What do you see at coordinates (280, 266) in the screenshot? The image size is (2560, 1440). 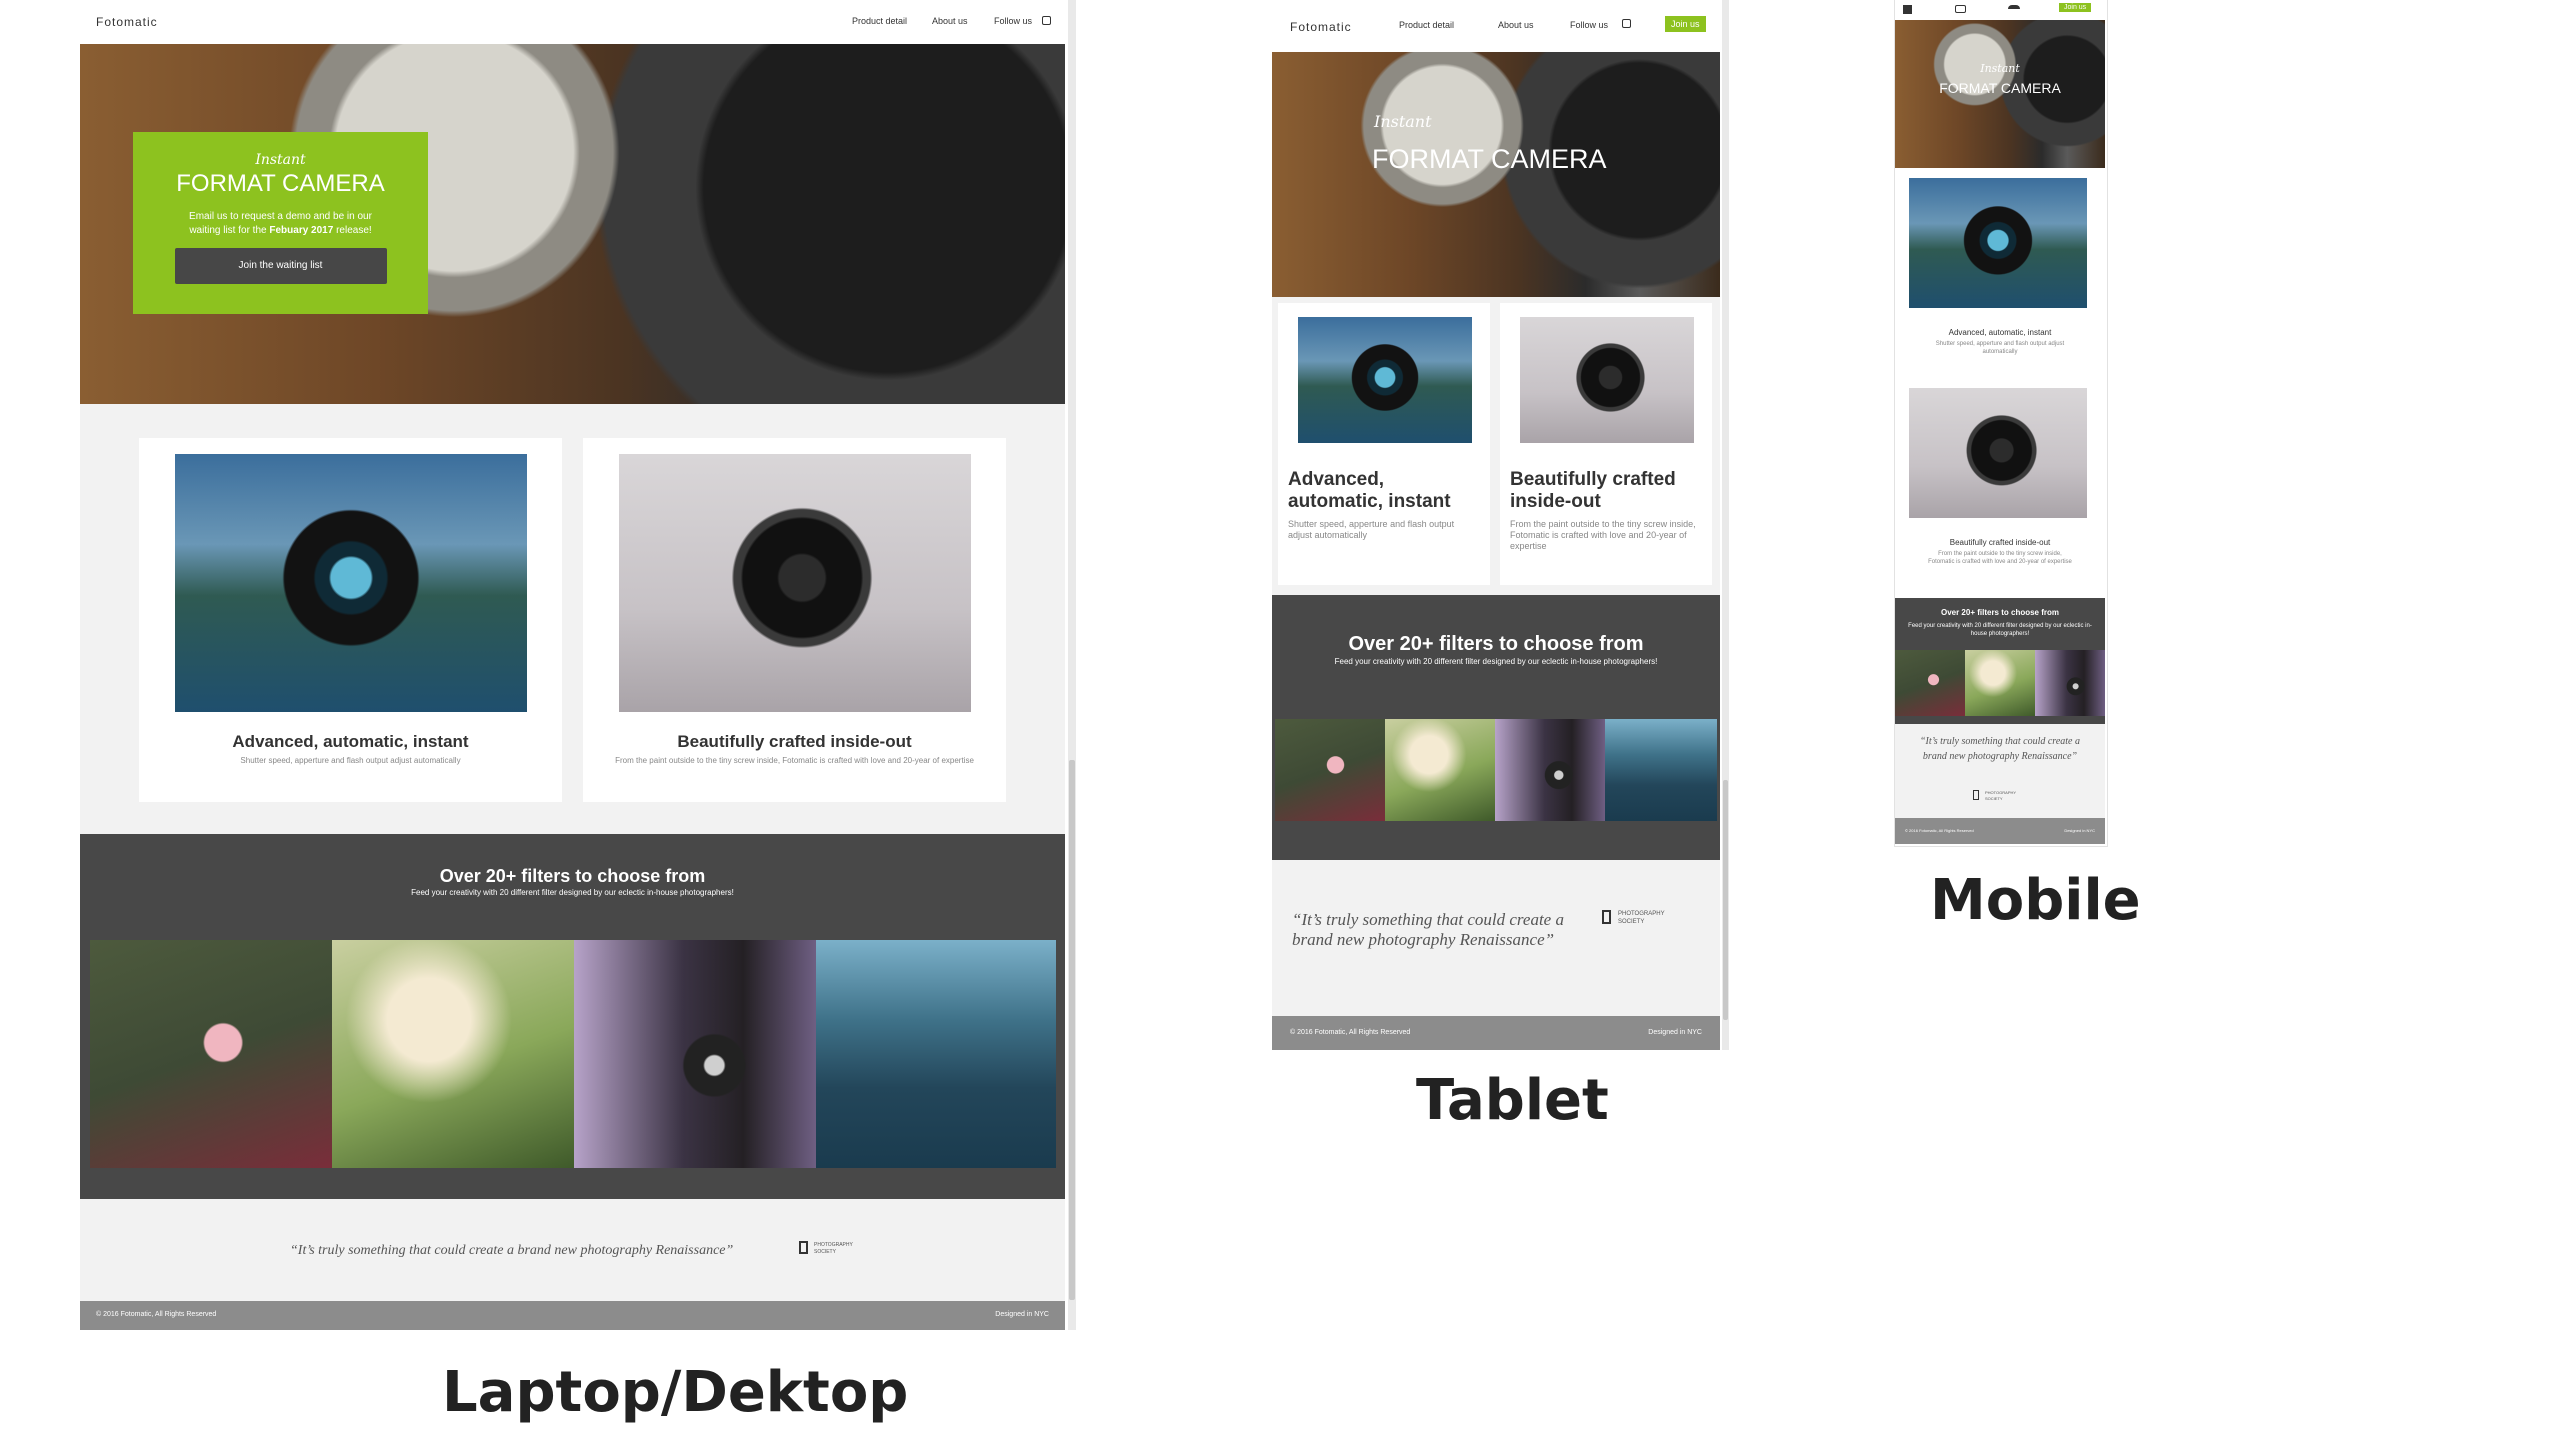 I see `join-waiting-list-button: Join the waiting list` at bounding box center [280, 266].